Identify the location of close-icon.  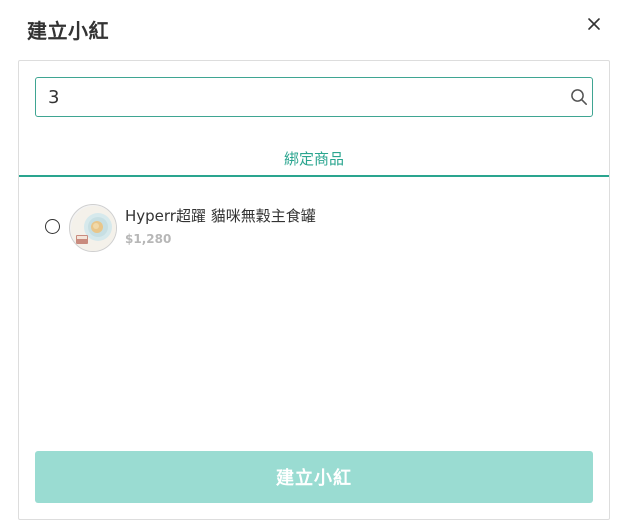
(594, 24).